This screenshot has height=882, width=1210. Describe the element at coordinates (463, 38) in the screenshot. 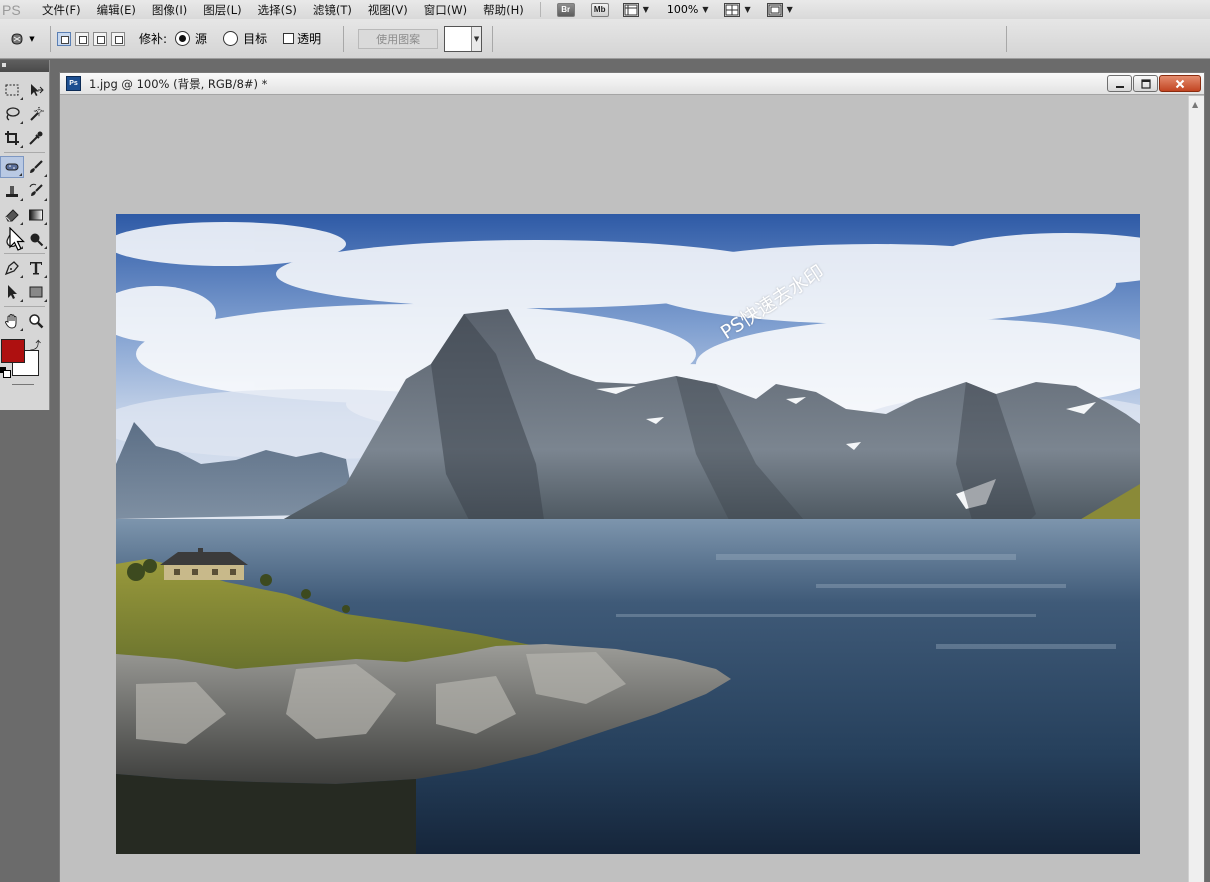

I see `pattern-picker: ▼` at that location.